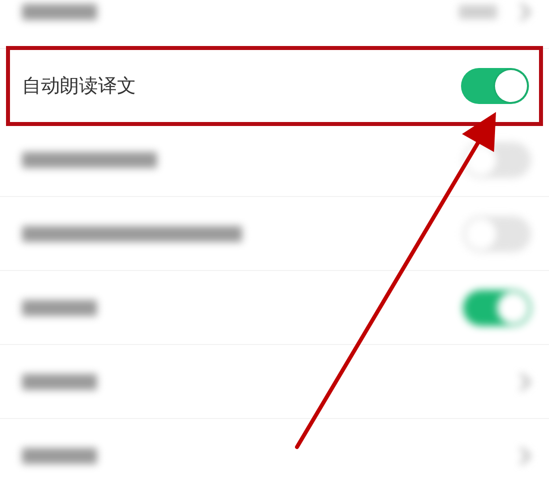 This screenshot has width=549, height=486. What do you see at coordinates (478, 11) in the screenshot?
I see `blurred-value` at bounding box center [478, 11].